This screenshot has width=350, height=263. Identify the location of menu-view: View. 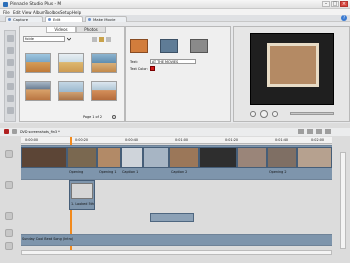
(27, 12).